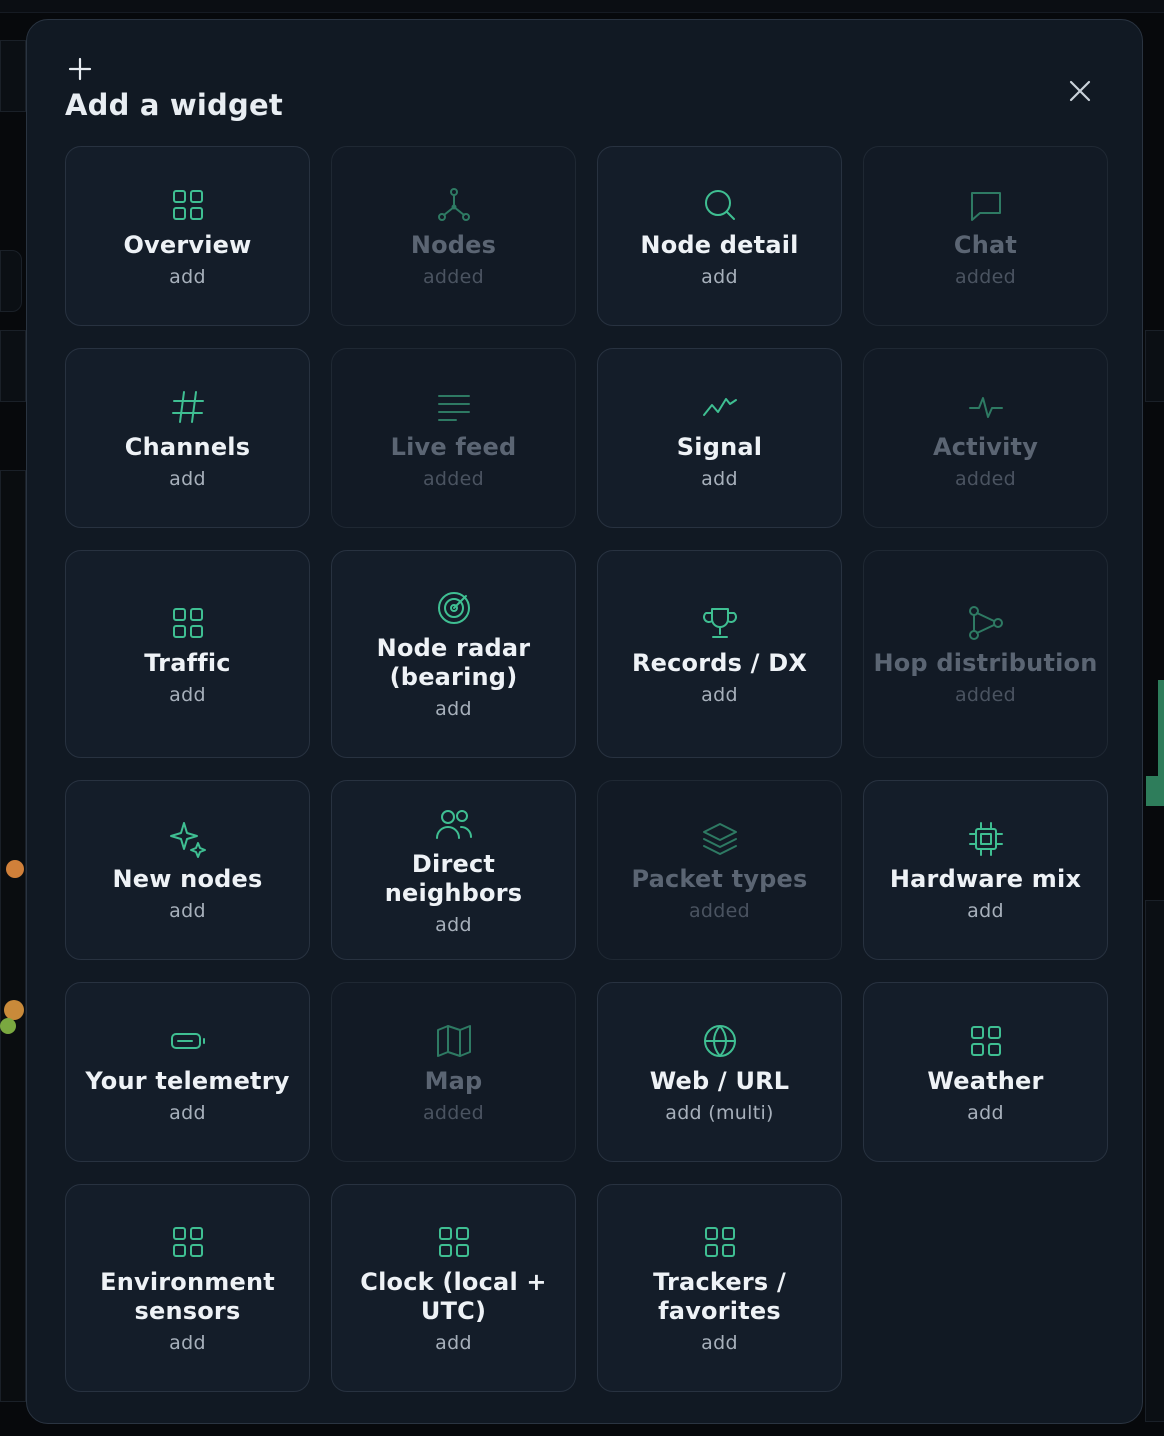  I want to click on widget-card-map: Map added, so click(453, 1072).